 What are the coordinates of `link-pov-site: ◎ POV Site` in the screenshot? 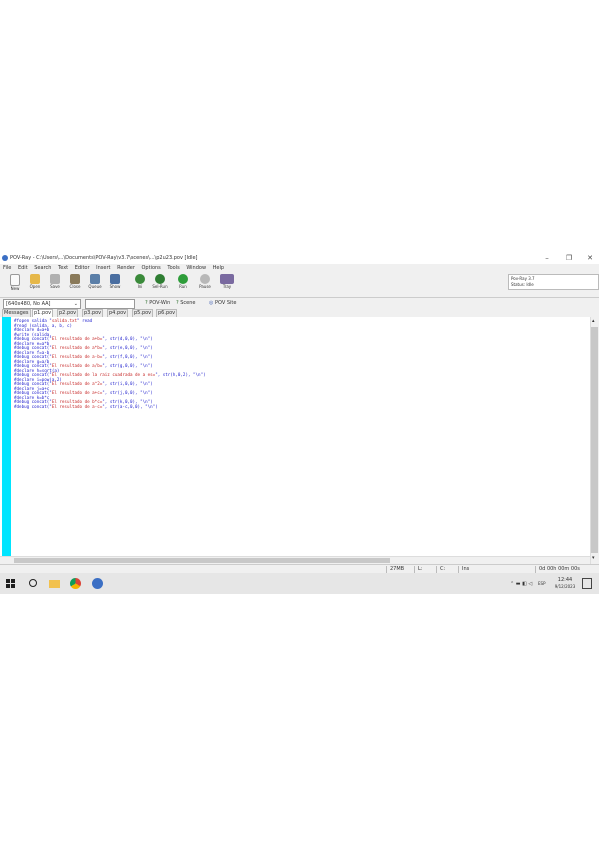 It's located at (222, 303).